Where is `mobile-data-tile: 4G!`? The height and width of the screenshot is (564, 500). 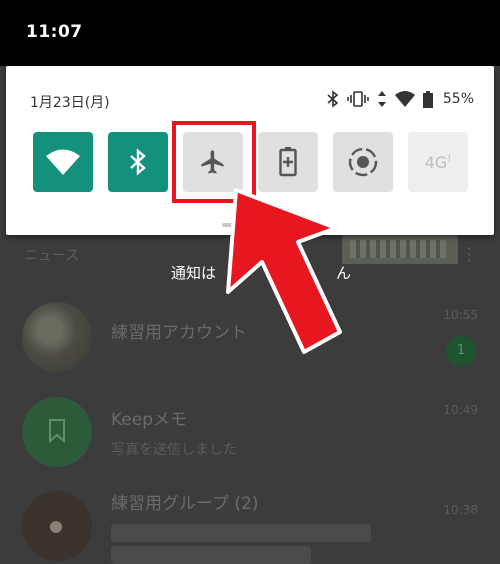 mobile-data-tile: 4G! is located at coordinates (438, 162).